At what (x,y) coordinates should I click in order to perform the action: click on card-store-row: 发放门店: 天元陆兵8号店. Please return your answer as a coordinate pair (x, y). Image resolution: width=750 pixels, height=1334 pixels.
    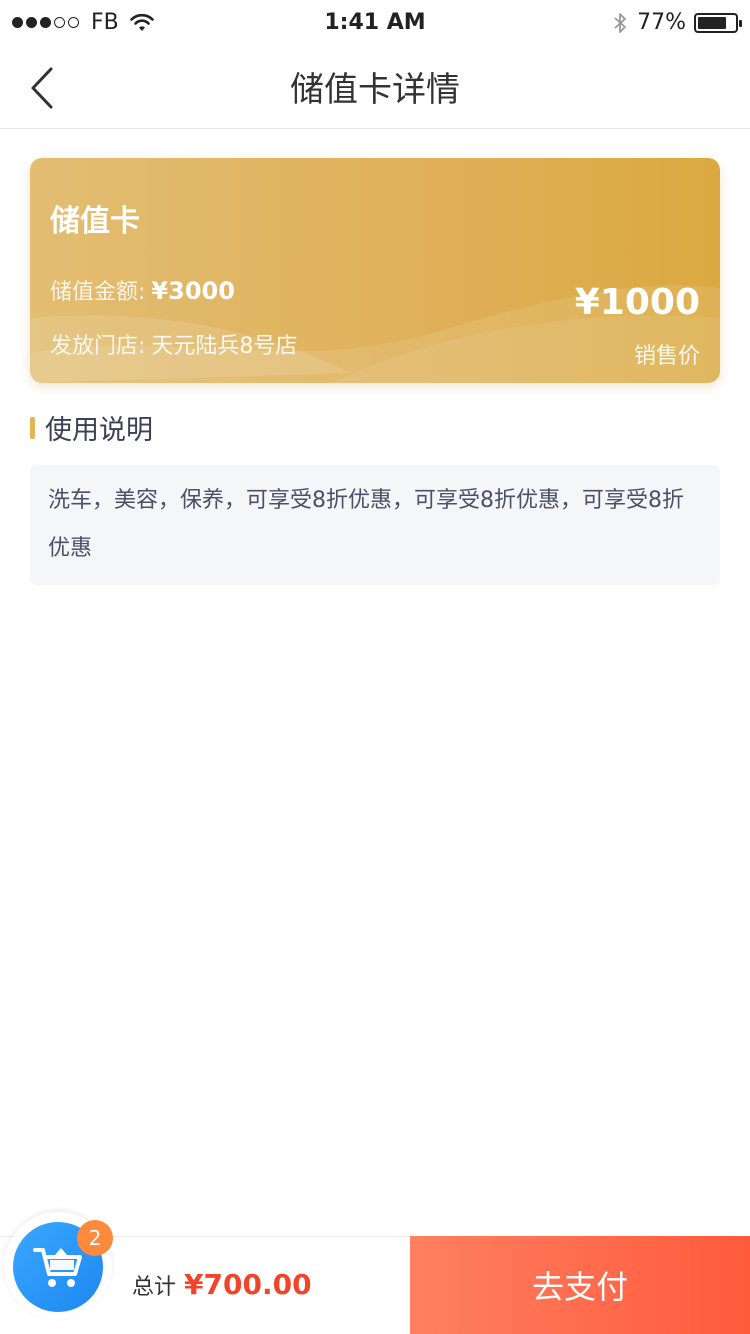
    Looking at the image, I should click on (173, 344).